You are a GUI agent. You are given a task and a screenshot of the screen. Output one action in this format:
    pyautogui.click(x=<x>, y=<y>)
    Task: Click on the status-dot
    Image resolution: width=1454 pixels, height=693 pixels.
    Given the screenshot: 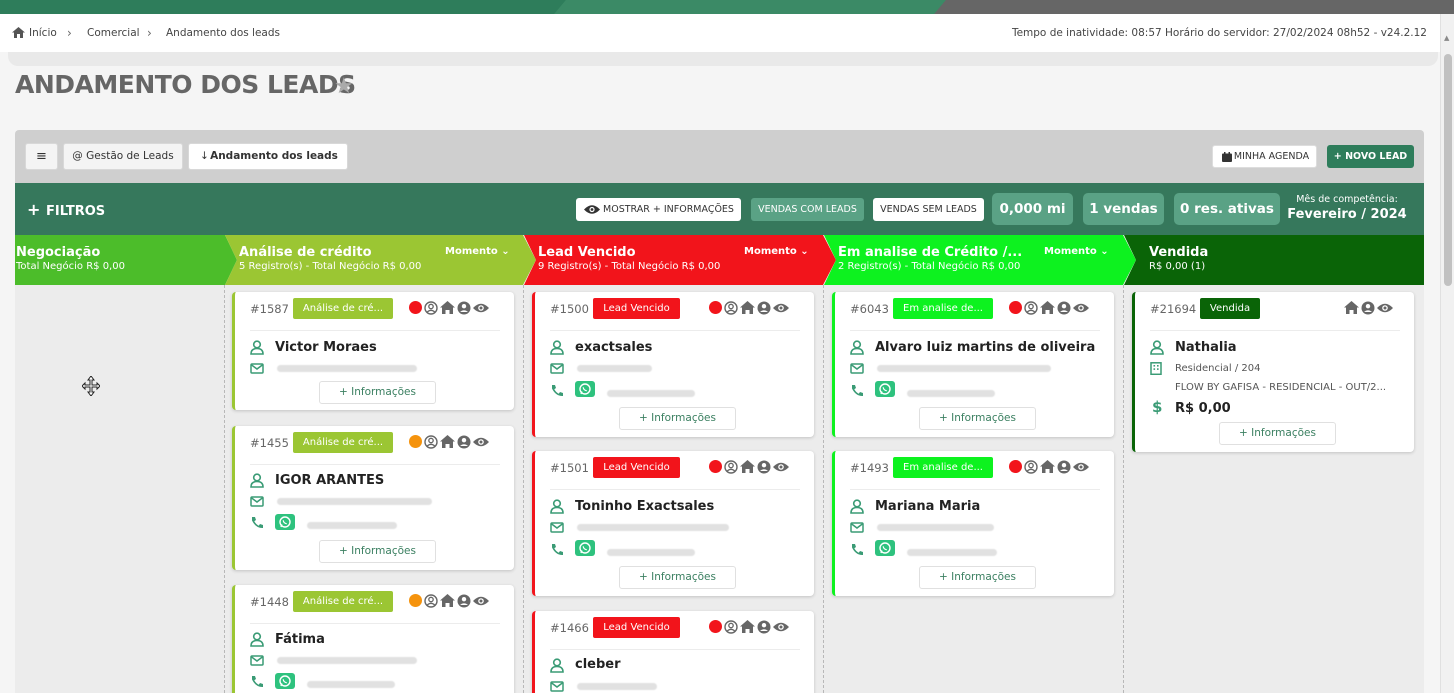 What is the action you would take?
    pyautogui.click(x=1015, y=307)
    